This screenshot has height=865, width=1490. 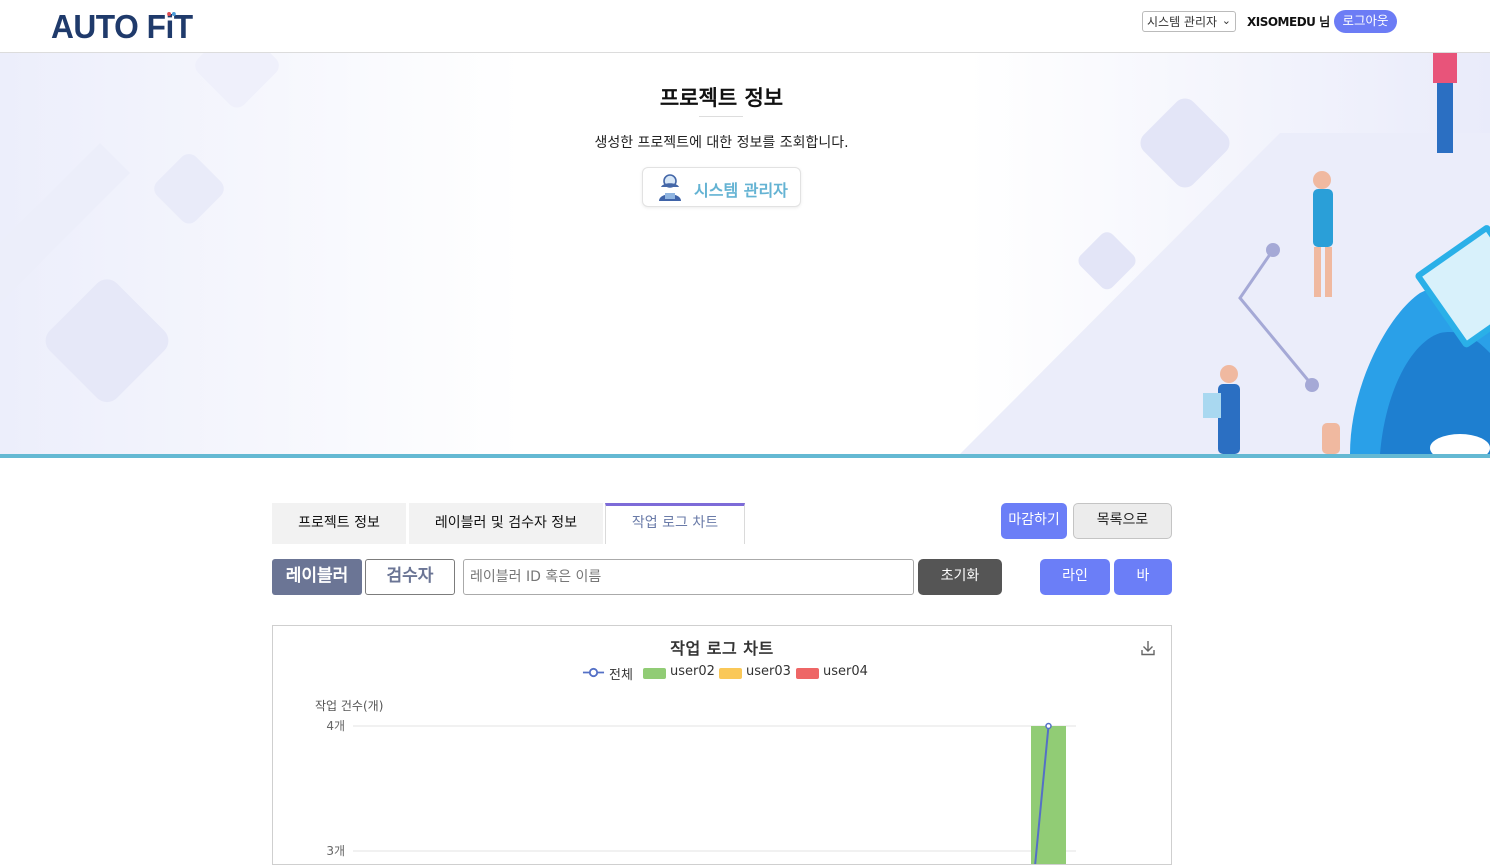 I want to click on chevron-down-icon: ⌄, so click(x=1226, y=20).